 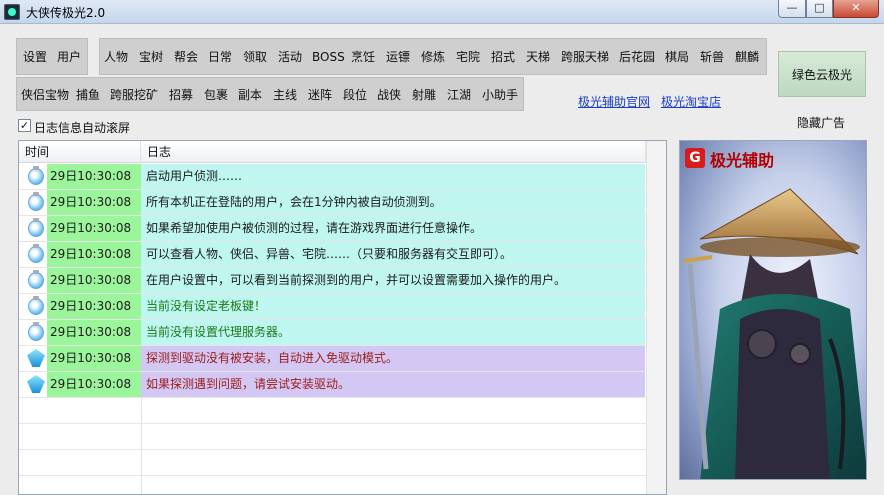 I want to click on app-icon, so click(x=12, y=12).